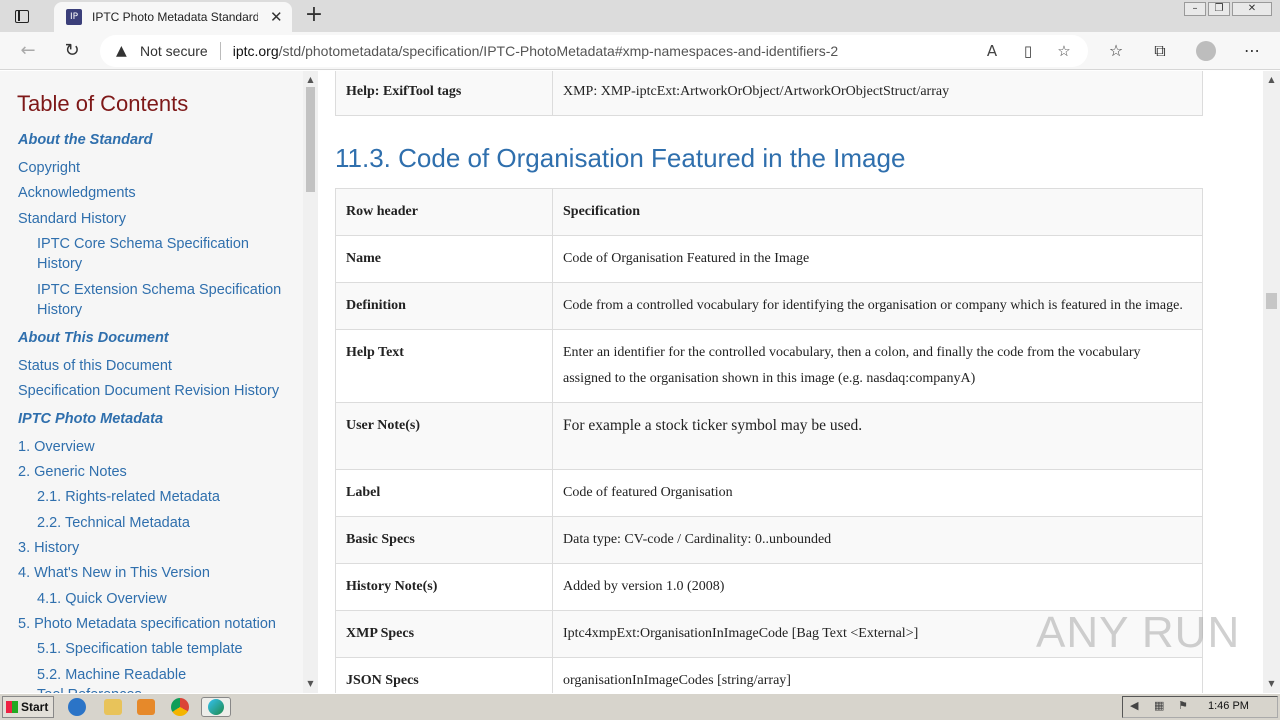 This screenshot has height=720, width=1280. Describe the element at coordinates (111, 675) in the screenshot. I see `toc-link: 5.2. Machine Readable` at that location.